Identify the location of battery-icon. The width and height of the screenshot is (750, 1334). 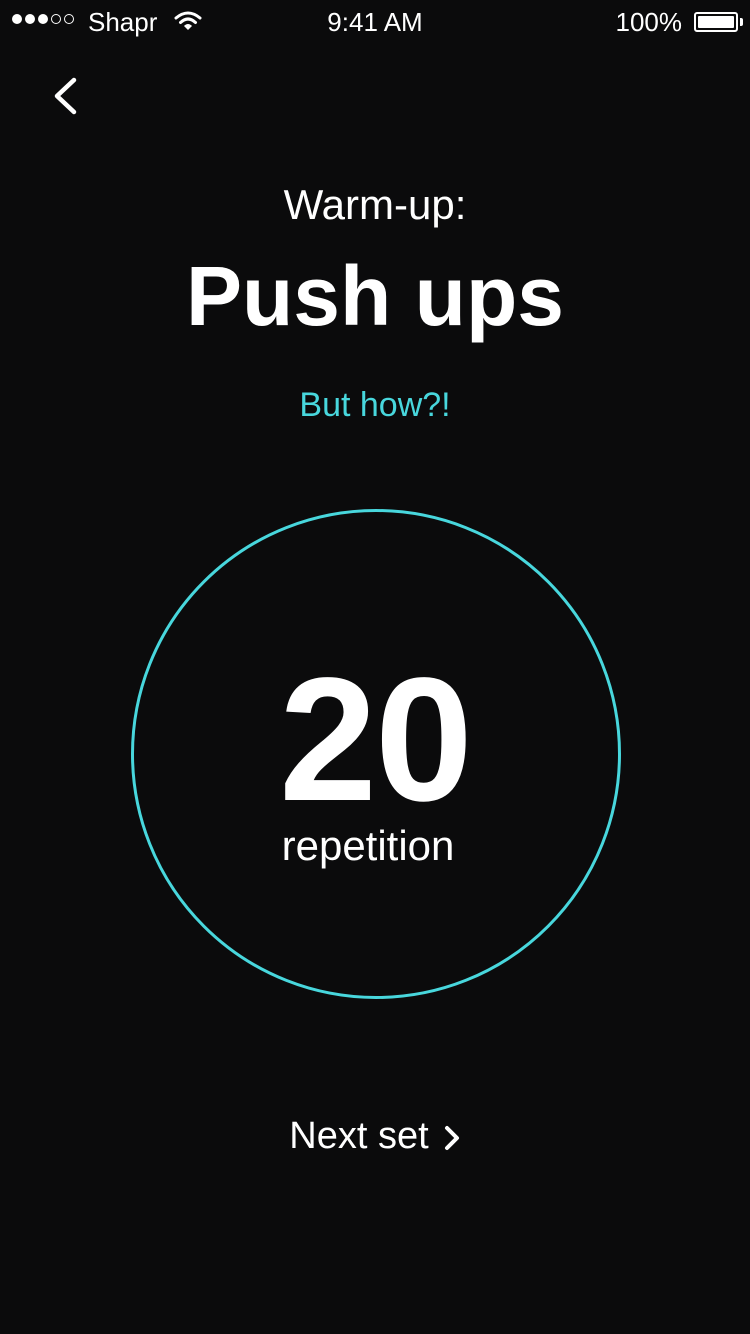
(716, 22).